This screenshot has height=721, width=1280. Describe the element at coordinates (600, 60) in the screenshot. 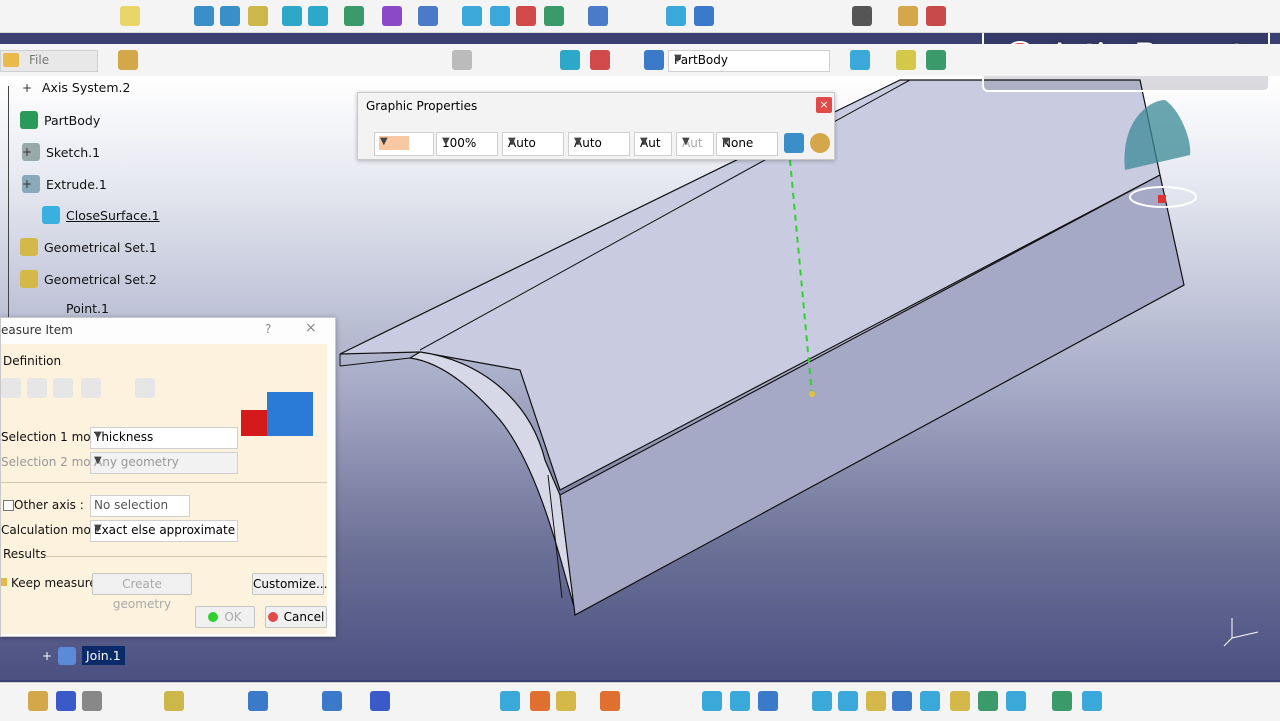

I see `boolean-icon` at that location.